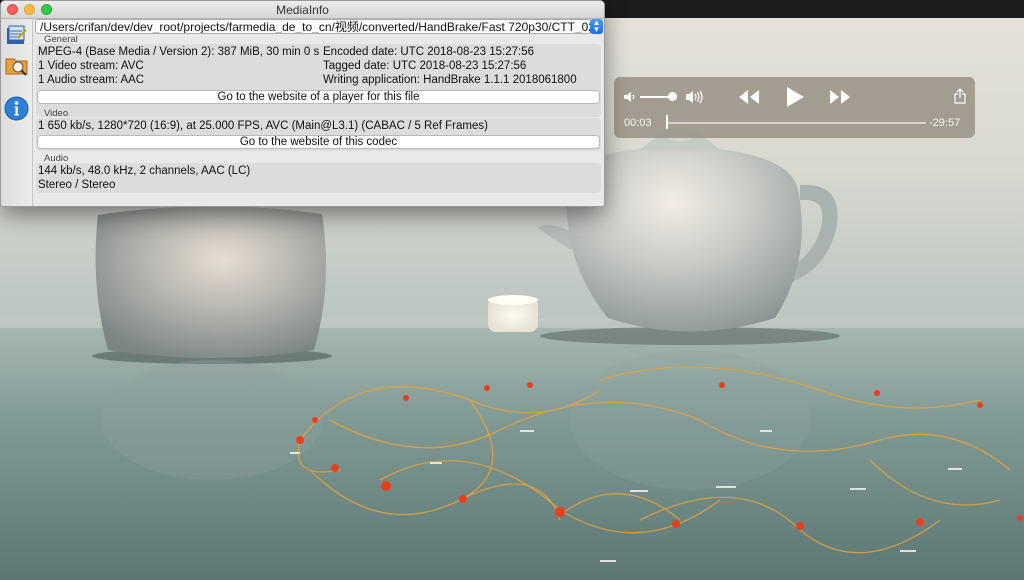 Image resolution: width=1024 pixels, height=580 pixels. What do you see at coordinates (630, 97) in the screenshot?
I see `volume-low-icon` at bounding box center [630, 97].